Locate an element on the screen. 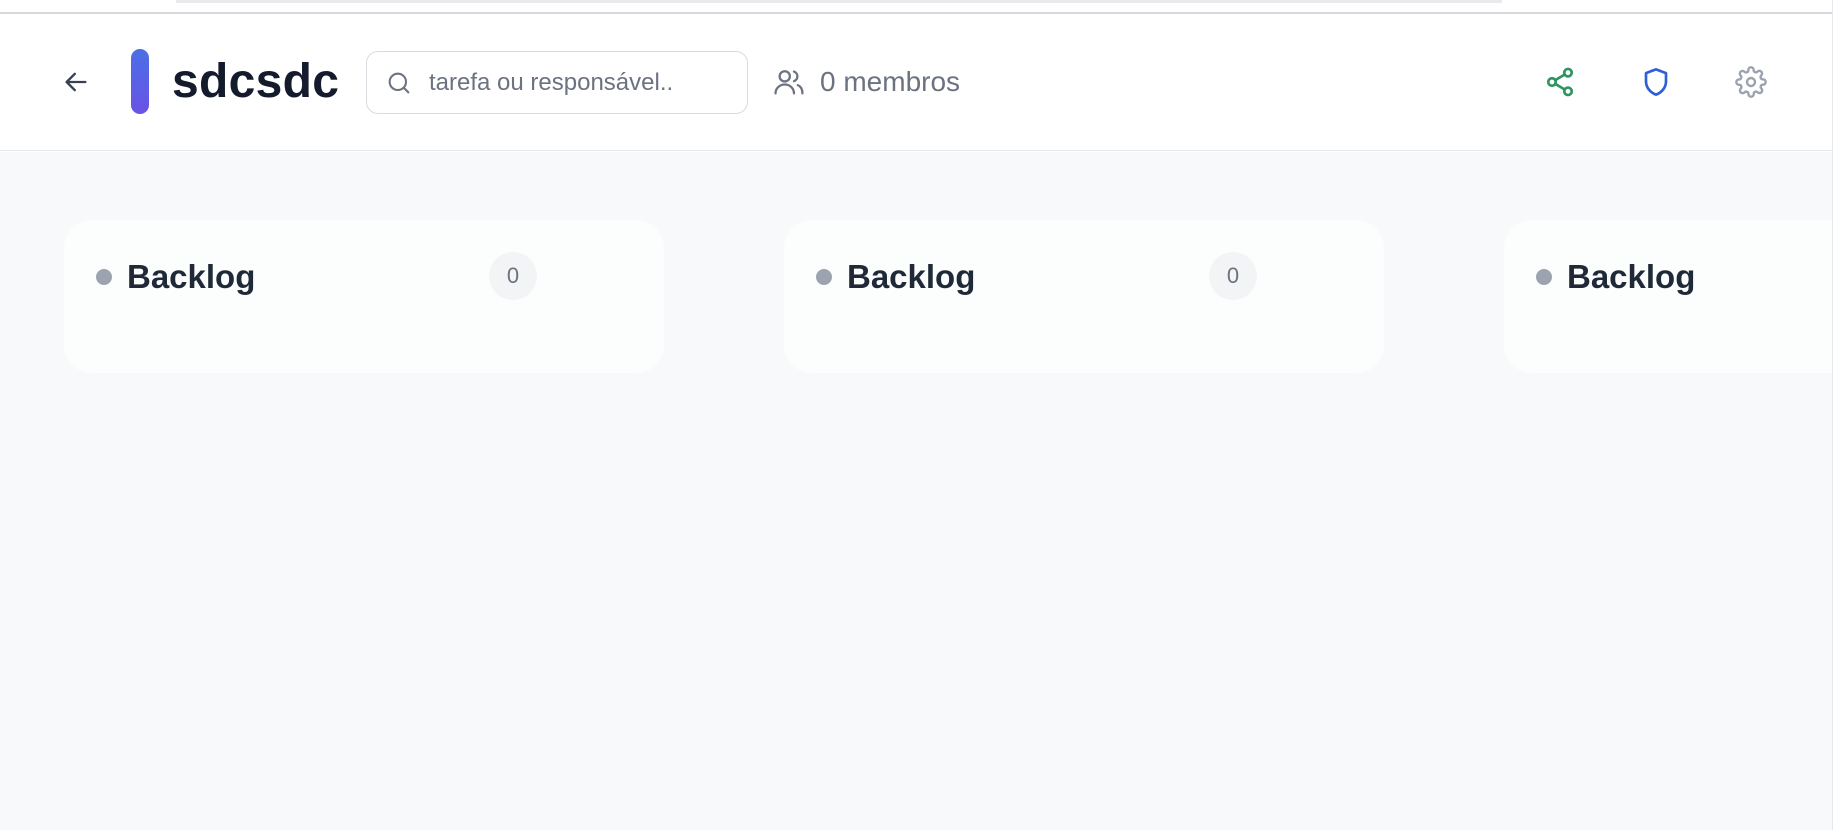  right-edge-scrollbar is located at coordinates (1837, 415).